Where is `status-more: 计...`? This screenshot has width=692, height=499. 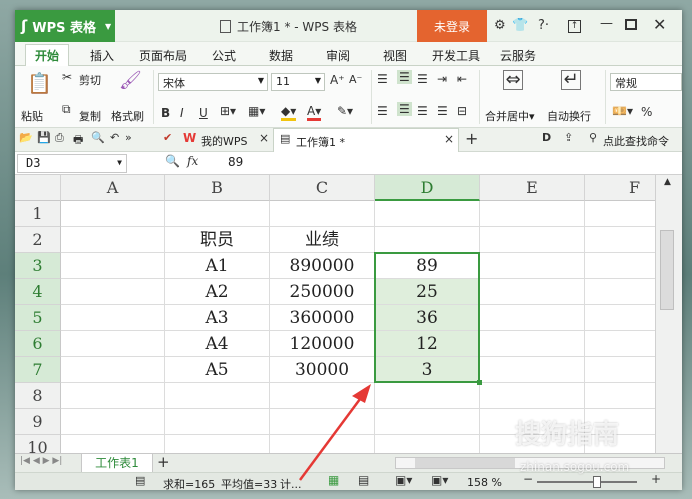 status-more: 计... is located at coordinates (291, 483).